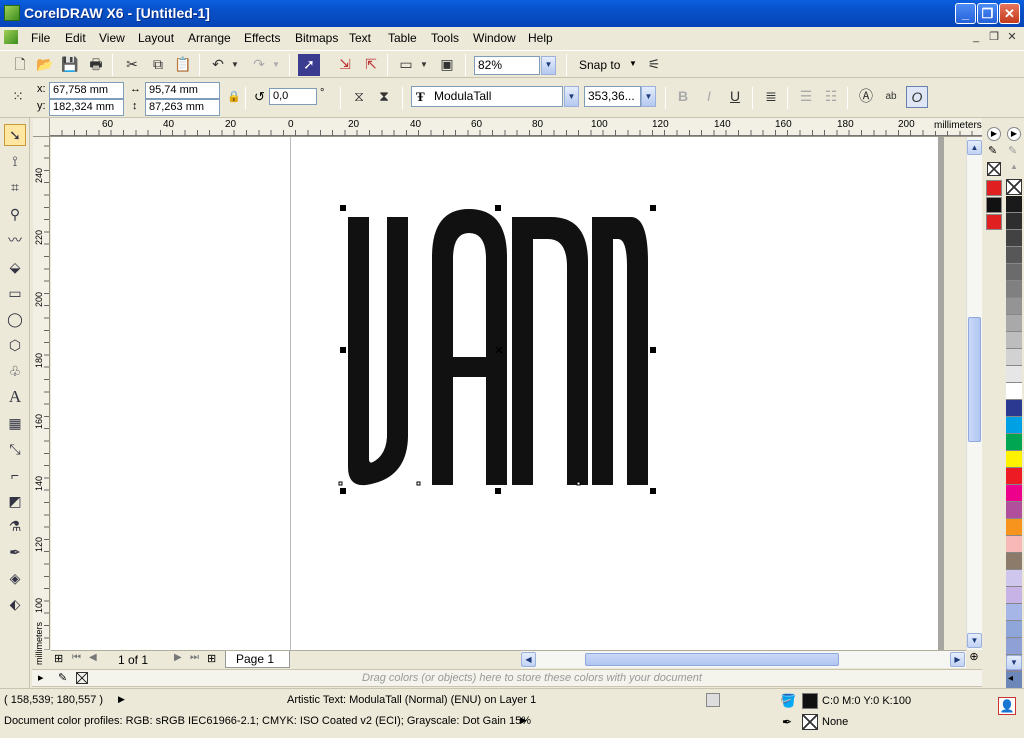 The image size is (1024, 738). What do you see at coordinates (15, 553) in the screenshot?
I see `outline-pen-tool-icon: ✒` at bounding box center [15, 553].